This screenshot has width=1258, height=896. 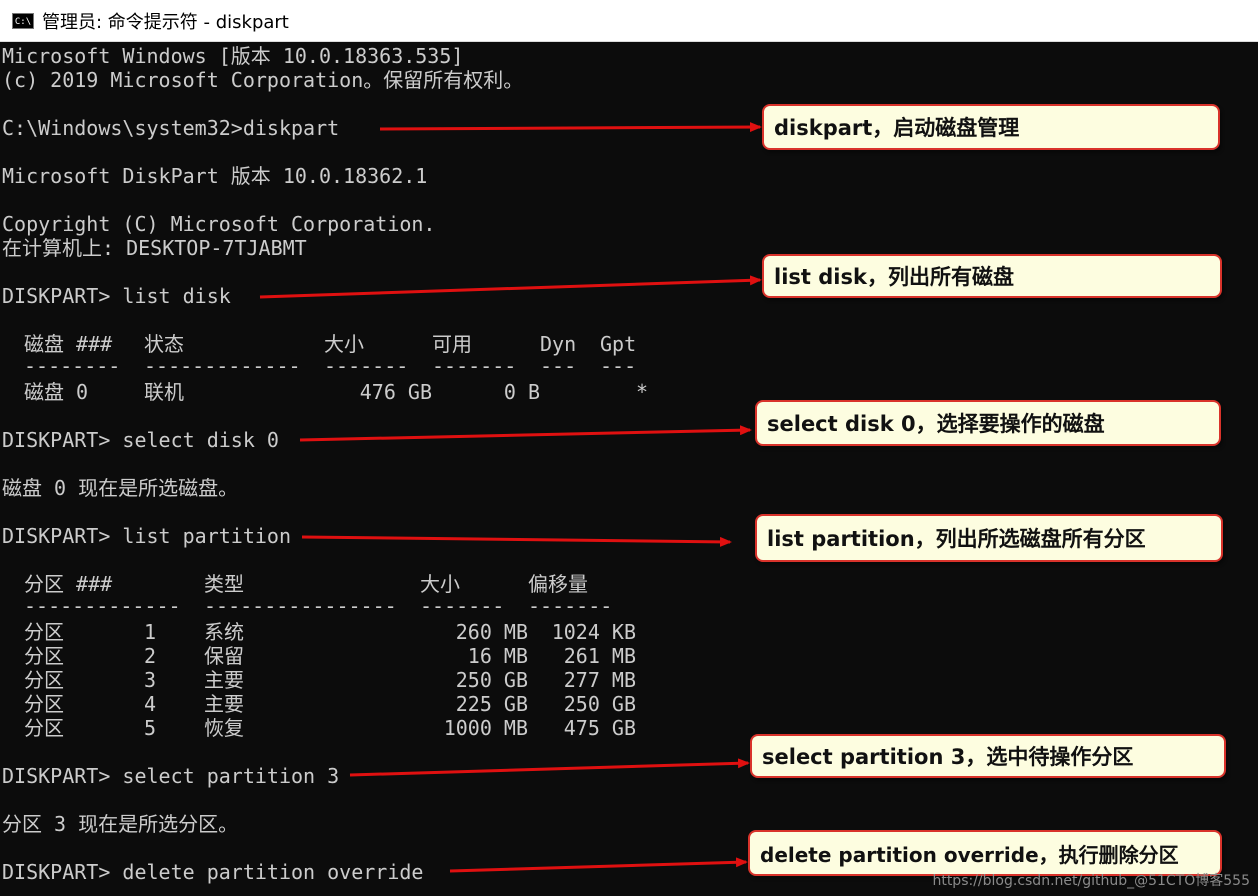 What do you see at coordinates (558, 584) in the screenshot?
I see `partition-table-header: 偏移量` at bounding box center [558, 584].